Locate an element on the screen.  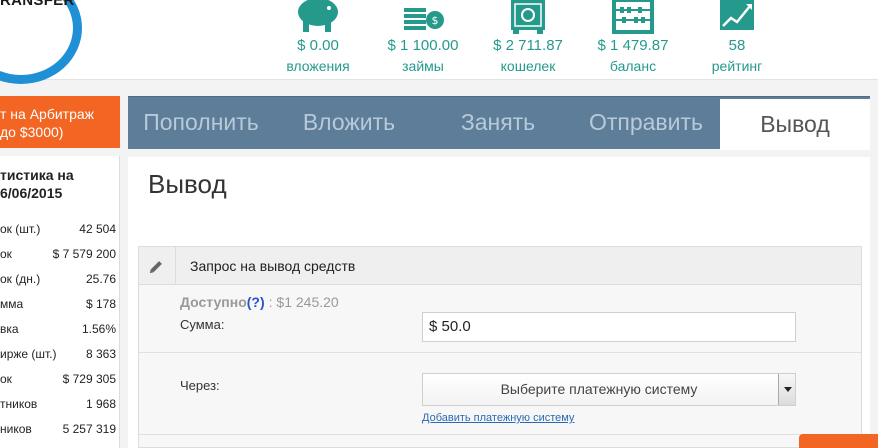
stat-row-value: $ 7 579 200 is located at coordinates (84, 254).